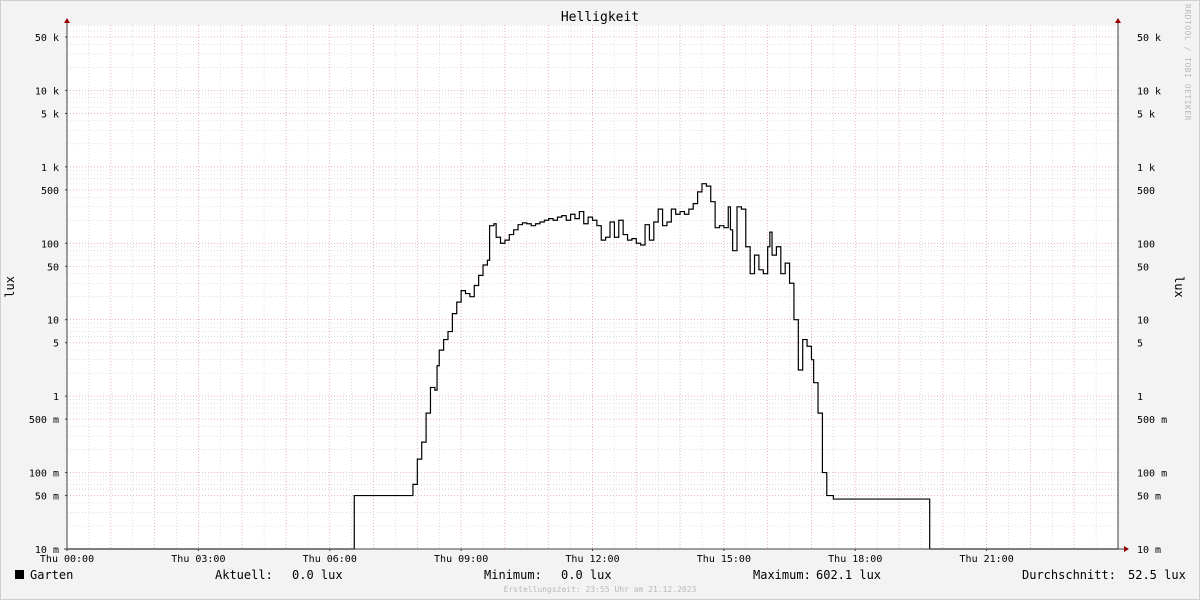 The image size is (1200, 600). What do you see at coordinates (317, 575) in the screenshot?
I see `legend-current-value: 0.0 lux` at bounding box center [317, 575].